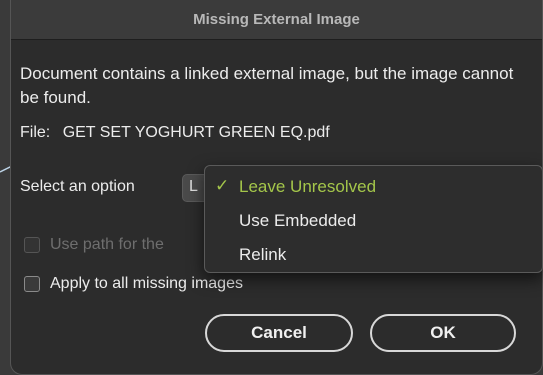  Describe the element at coordinates (279, 333) in the screenshot. I see `cancel-button: Cancel` at that location.